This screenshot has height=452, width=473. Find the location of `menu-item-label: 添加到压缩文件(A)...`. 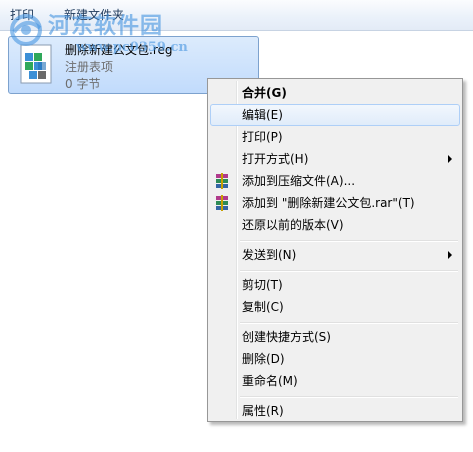

menu-item-label: 添加到压缩文件(A)... is located at coordinates (299, 181).